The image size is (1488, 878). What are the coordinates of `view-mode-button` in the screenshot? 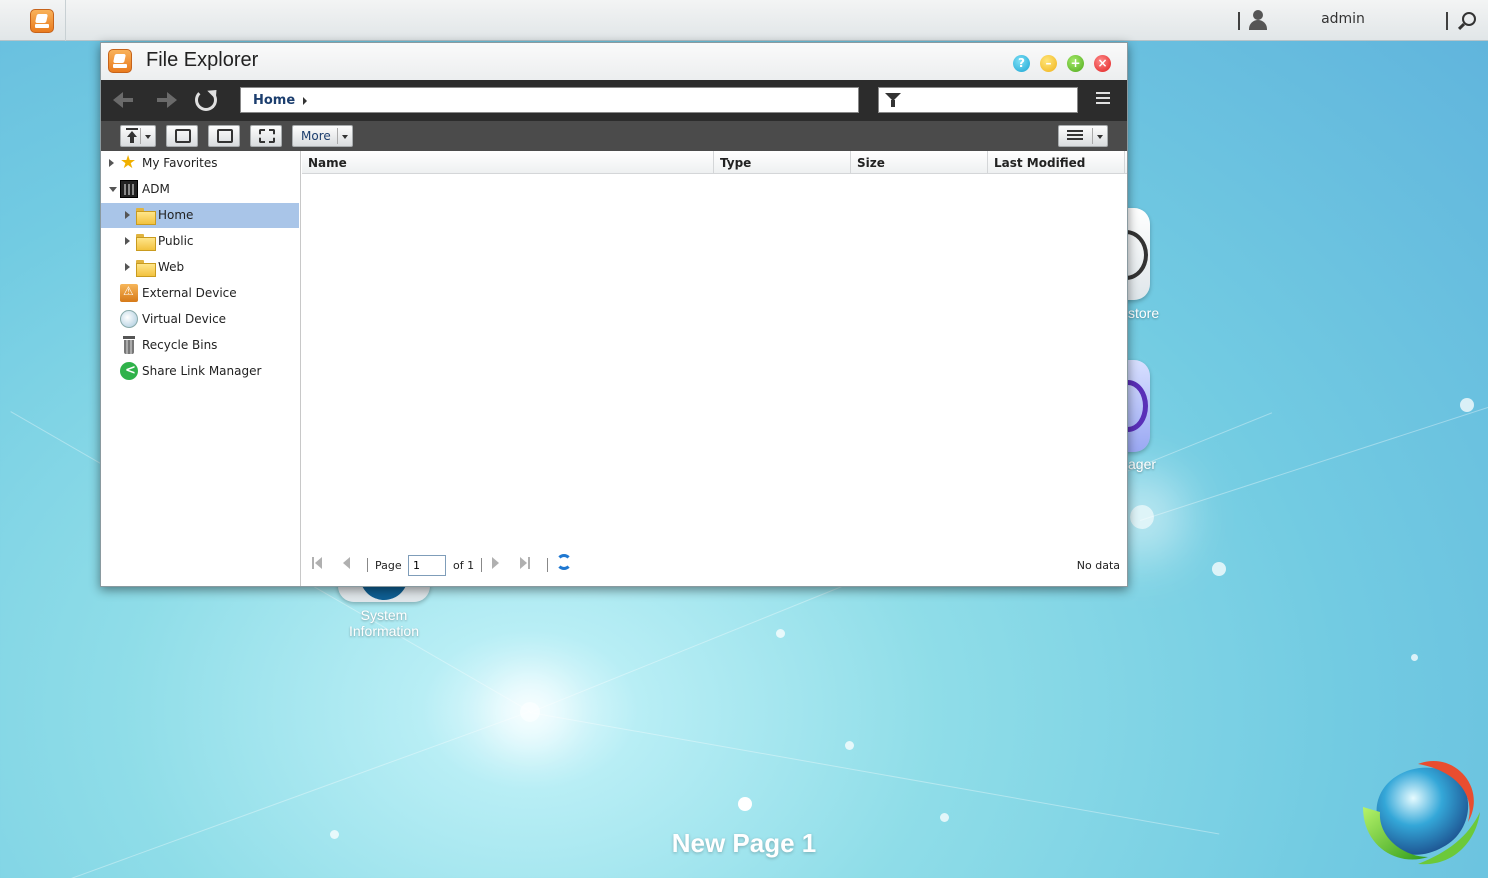 It's located at (1083, 136).